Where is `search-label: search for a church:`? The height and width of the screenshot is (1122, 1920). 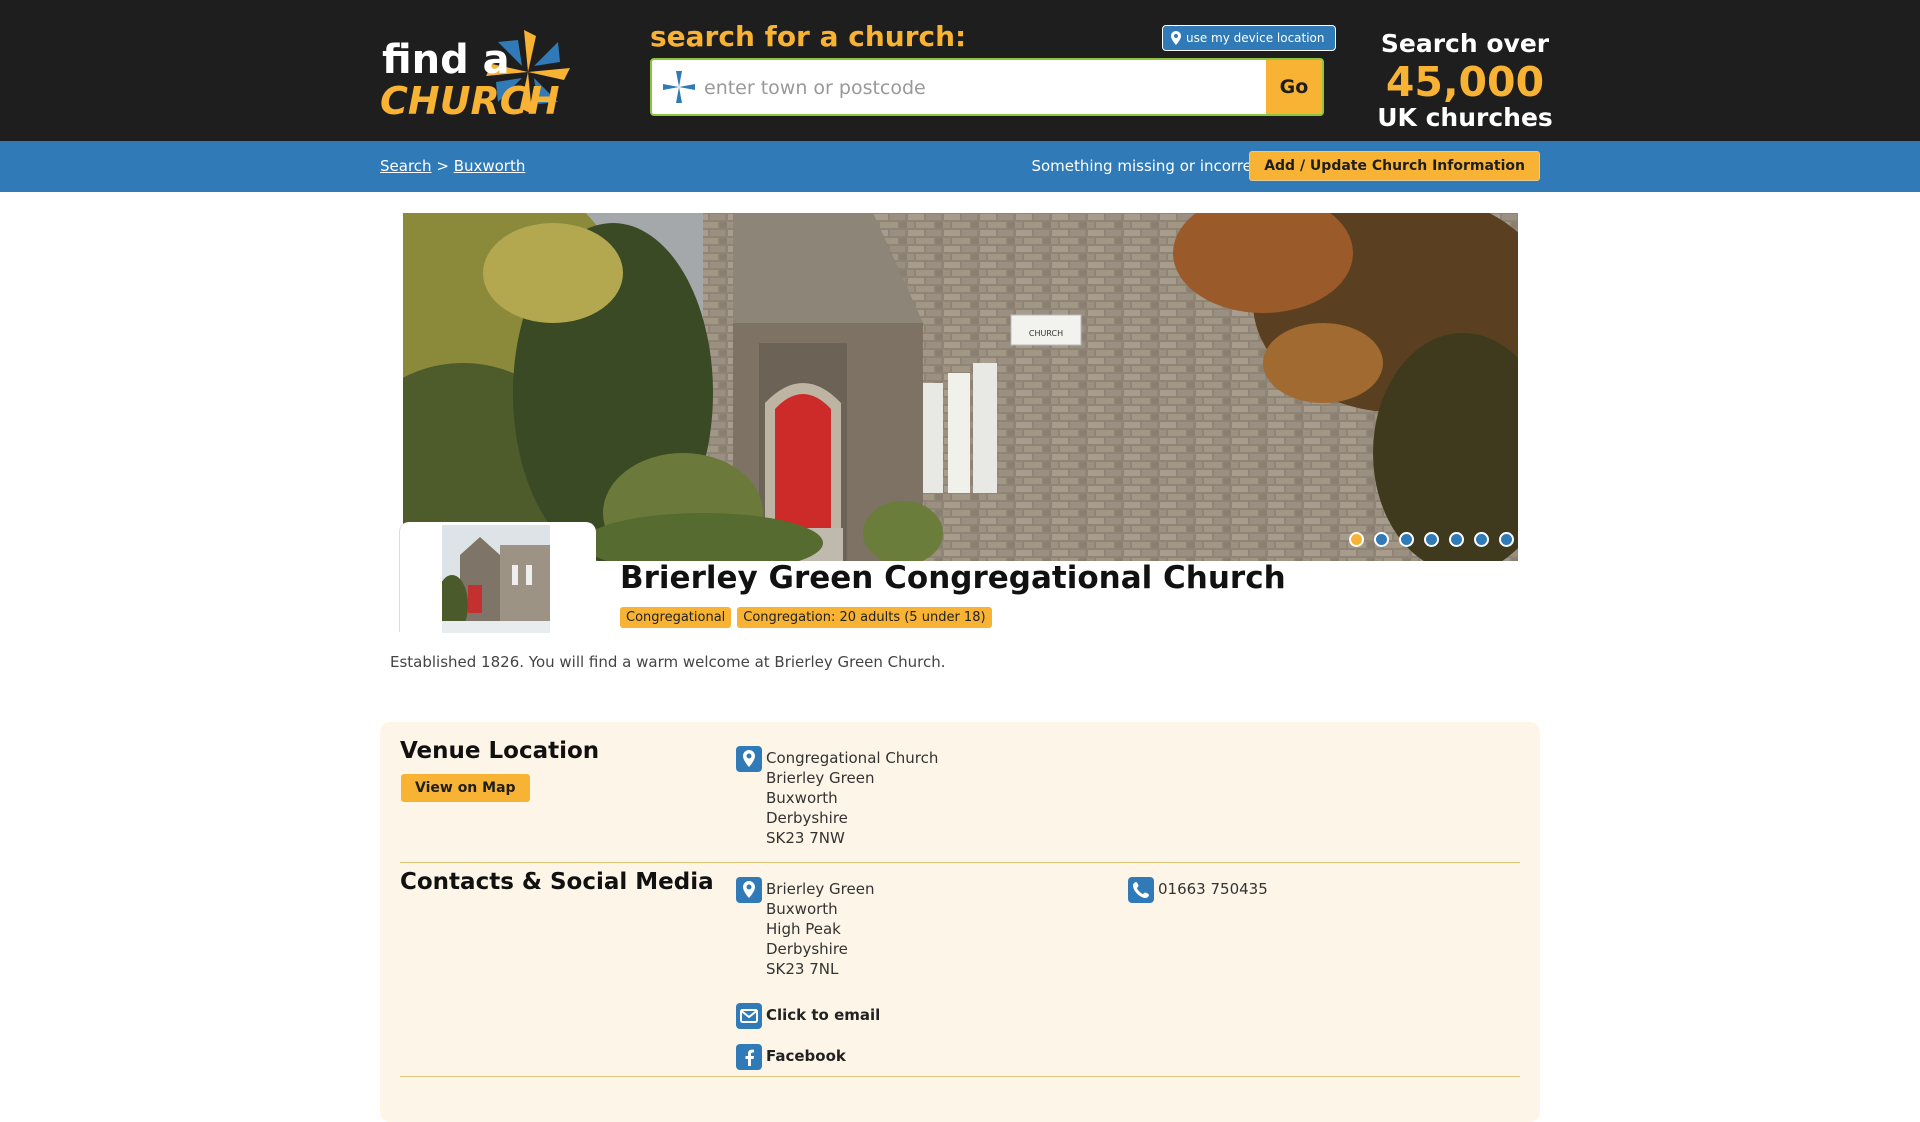 search-label: search for a church: is located at coordinates (808, 36).